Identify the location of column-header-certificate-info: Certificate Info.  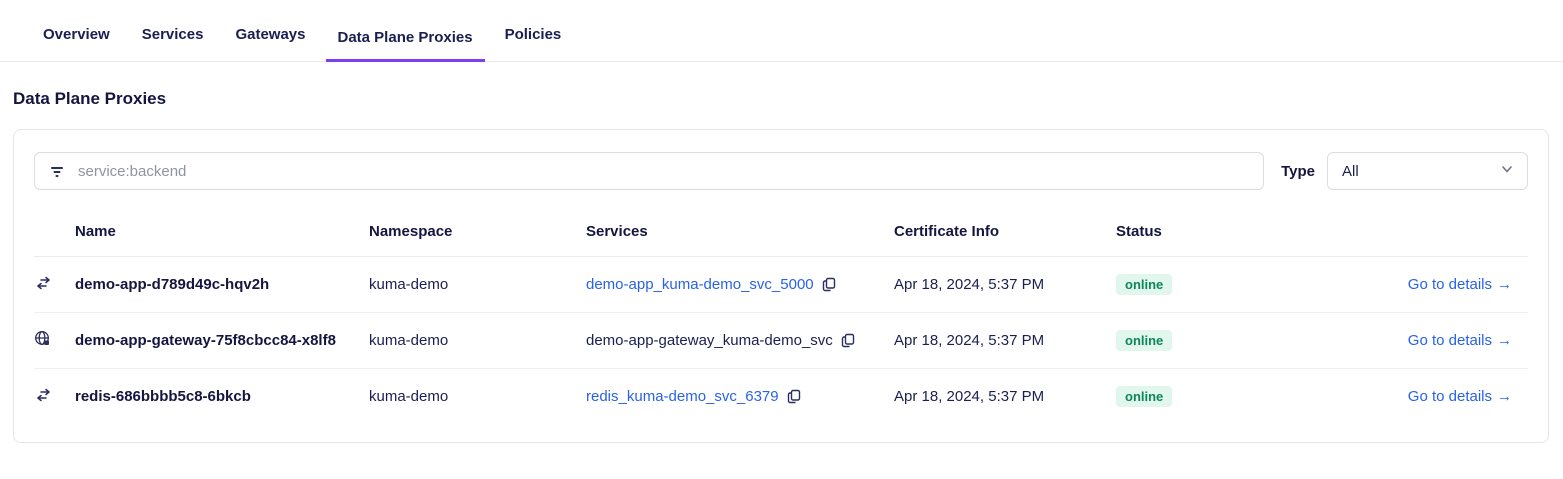
(1005, 230).